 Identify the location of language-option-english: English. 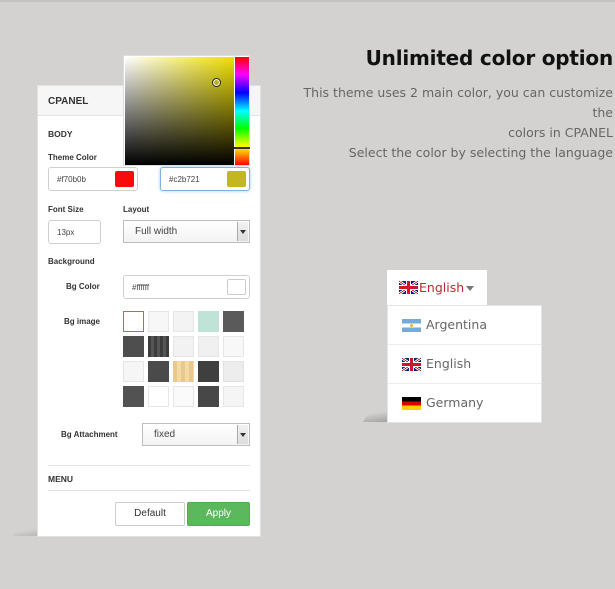
(464, 364).